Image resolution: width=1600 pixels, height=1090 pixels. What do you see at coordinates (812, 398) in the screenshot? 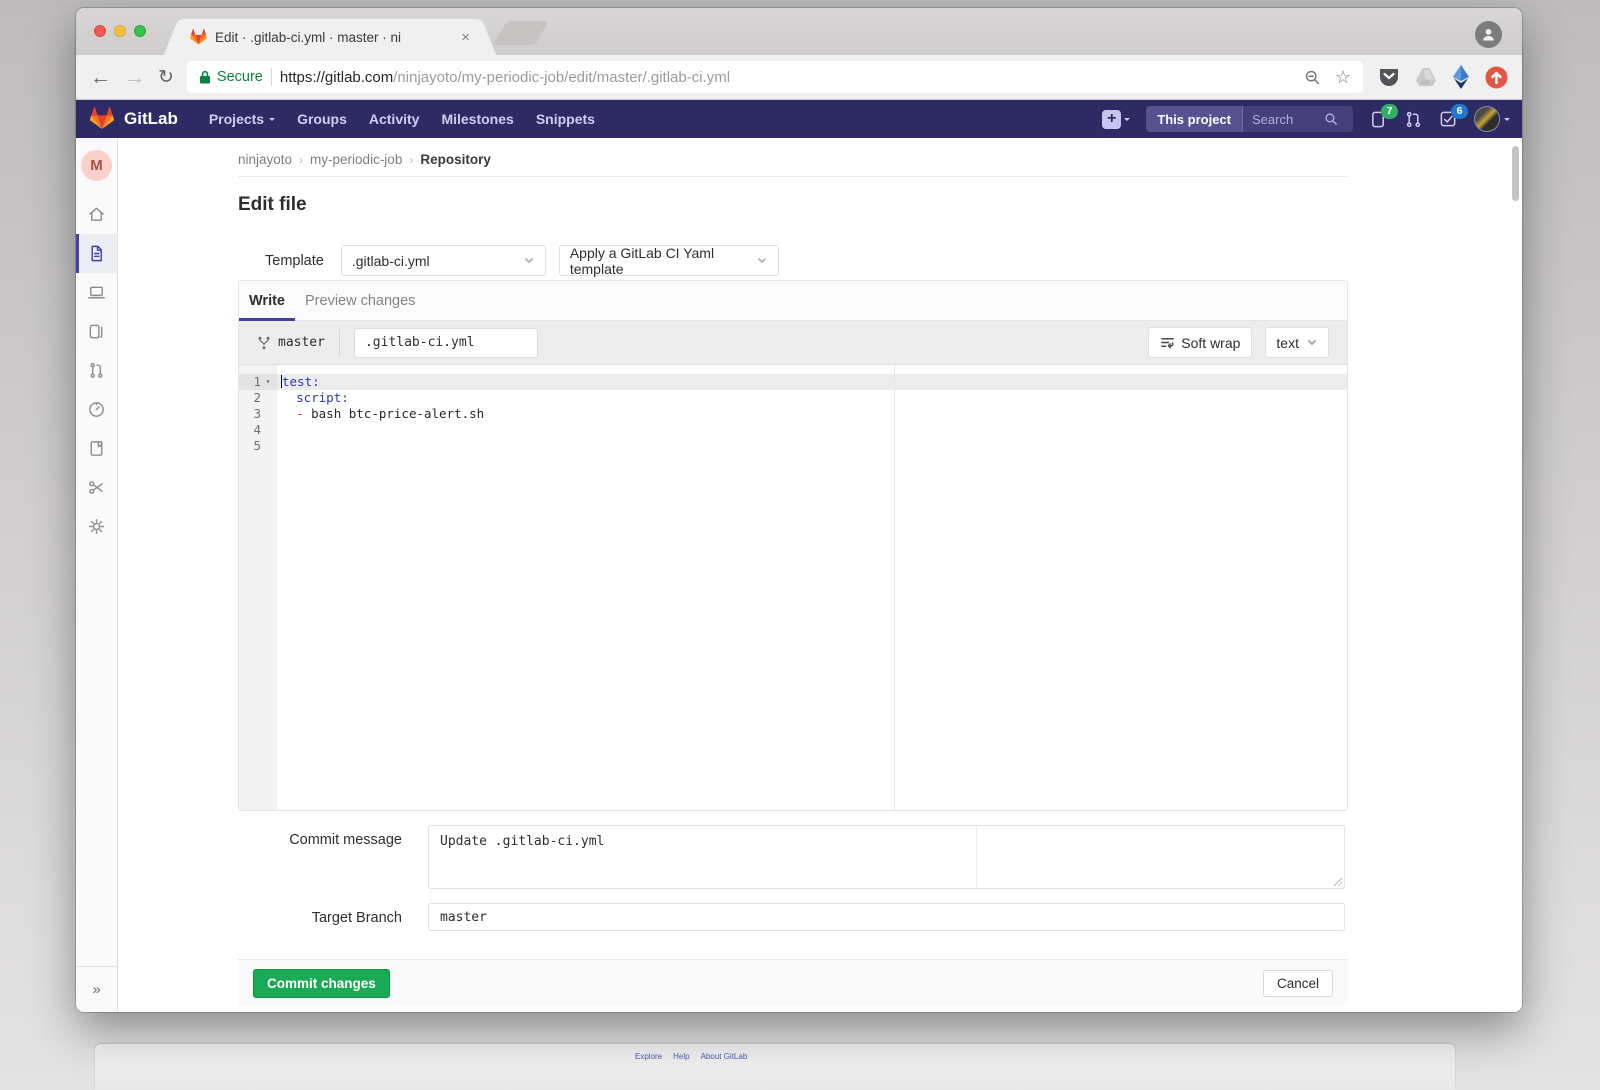
I see `code-line-2: script:` at bounding box center [812, 398].